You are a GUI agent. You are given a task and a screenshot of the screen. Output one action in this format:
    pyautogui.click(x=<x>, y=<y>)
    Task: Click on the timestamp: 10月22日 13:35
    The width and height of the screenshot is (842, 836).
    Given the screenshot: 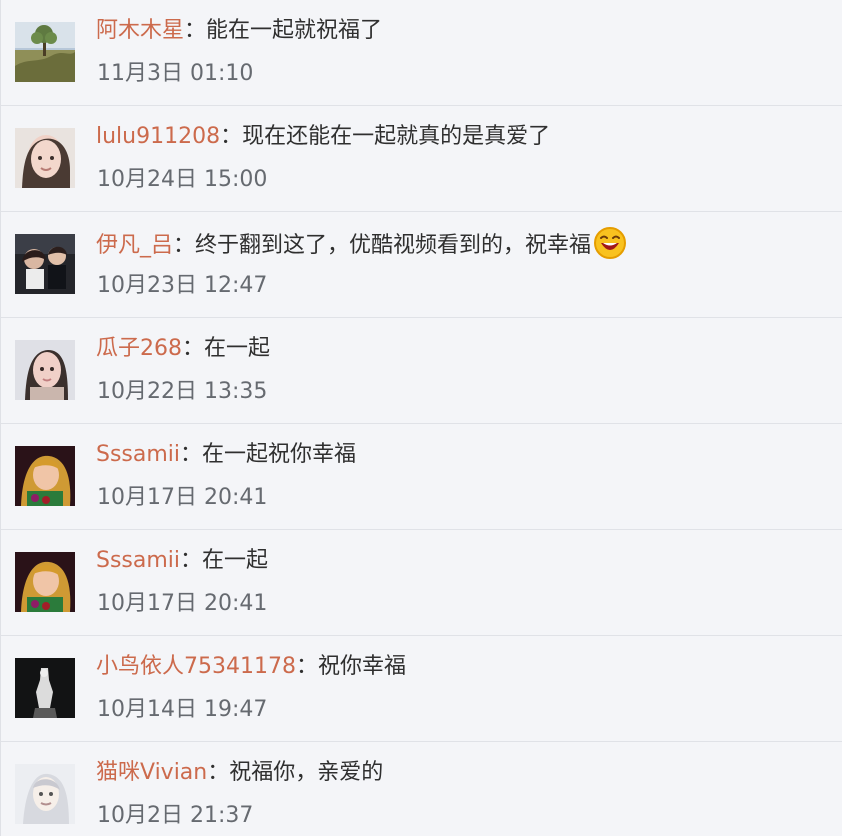 What is the action you would take?
    pyautogui.click(x=182, y=391)
    